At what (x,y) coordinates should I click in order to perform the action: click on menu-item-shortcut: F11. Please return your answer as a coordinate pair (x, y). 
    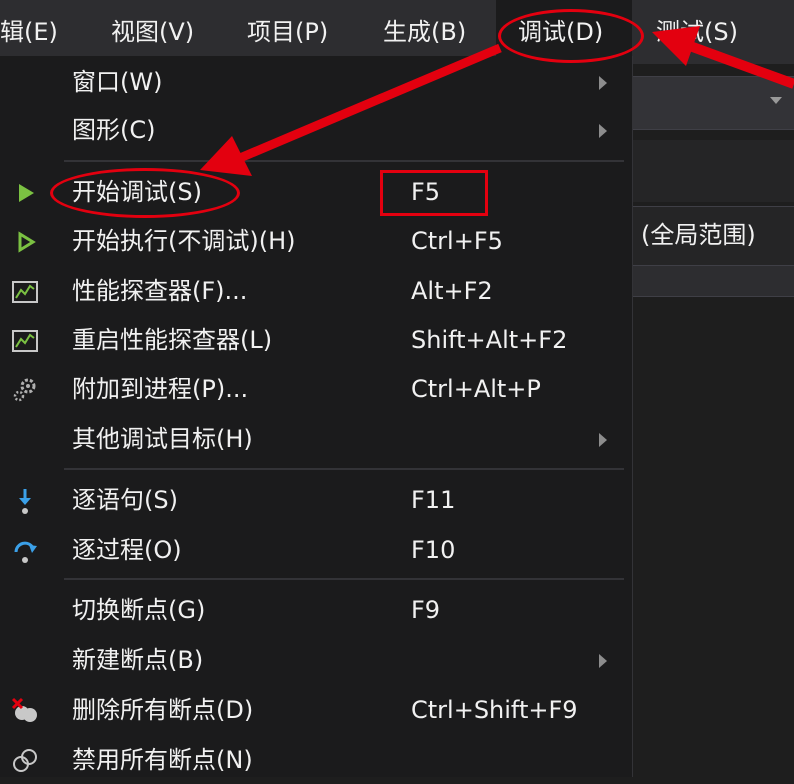
    Looking at the image, I should click on (433, 500).